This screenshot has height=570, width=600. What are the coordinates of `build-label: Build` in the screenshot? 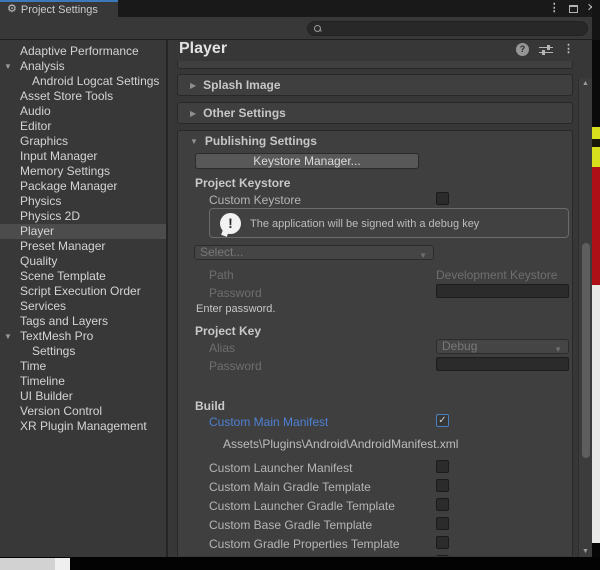 It's located at (210, 406).